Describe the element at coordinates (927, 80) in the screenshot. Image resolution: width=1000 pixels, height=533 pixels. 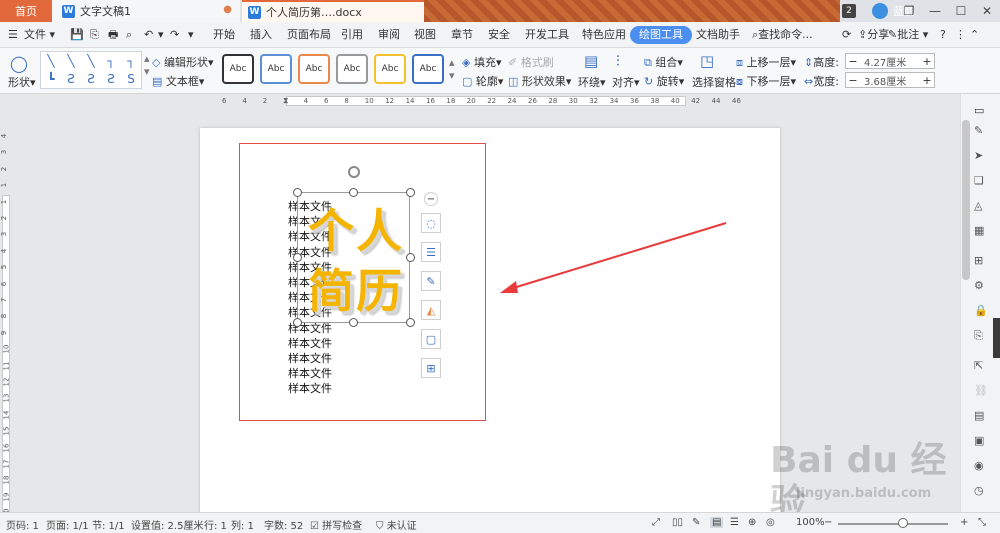
I see `width-increase-button: +` at that location.